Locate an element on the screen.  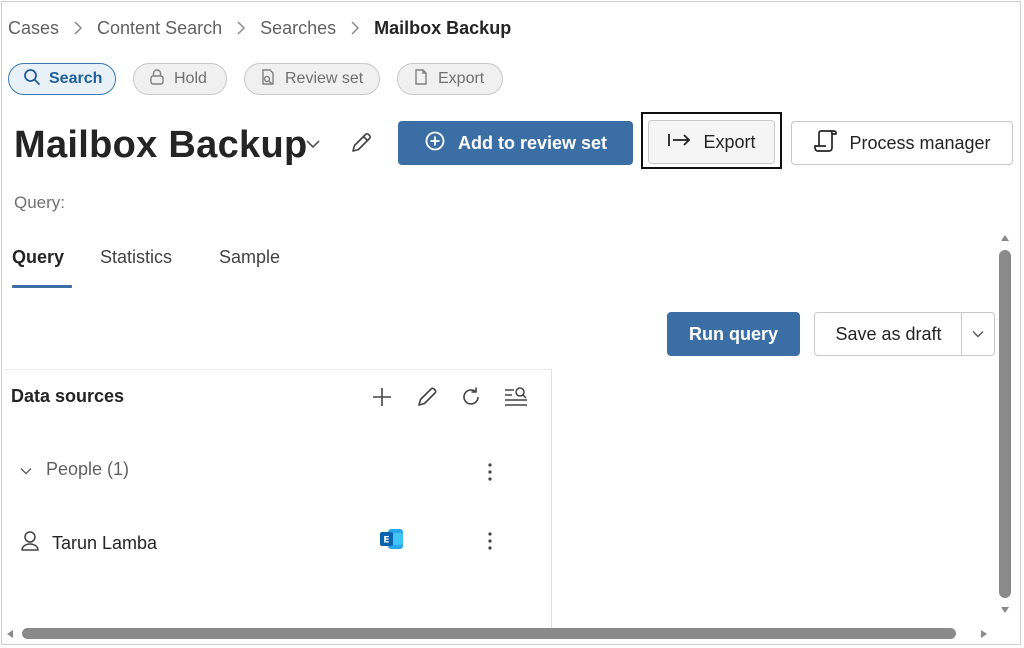
breadcrumb-content-search: Content Search is located at coordinates (159, 28).